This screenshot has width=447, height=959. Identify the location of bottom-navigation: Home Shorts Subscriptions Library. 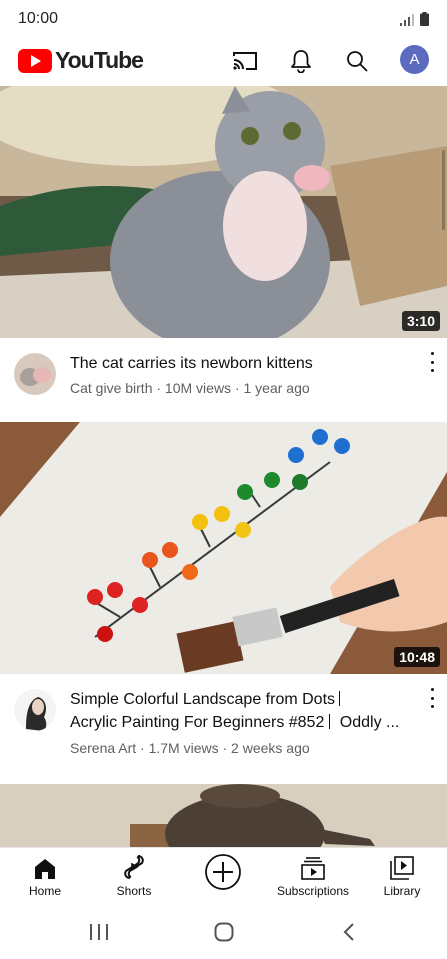
(223, 875).